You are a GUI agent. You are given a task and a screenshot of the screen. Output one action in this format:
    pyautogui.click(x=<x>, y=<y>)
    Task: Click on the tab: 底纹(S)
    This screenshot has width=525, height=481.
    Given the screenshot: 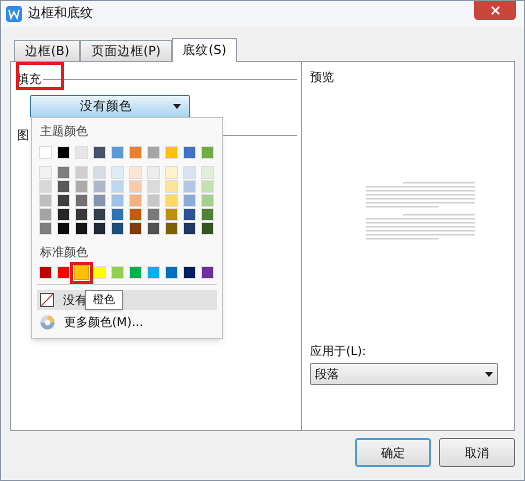 What is the action you would take?
    pyautogui.click(x=205, y=50)
    